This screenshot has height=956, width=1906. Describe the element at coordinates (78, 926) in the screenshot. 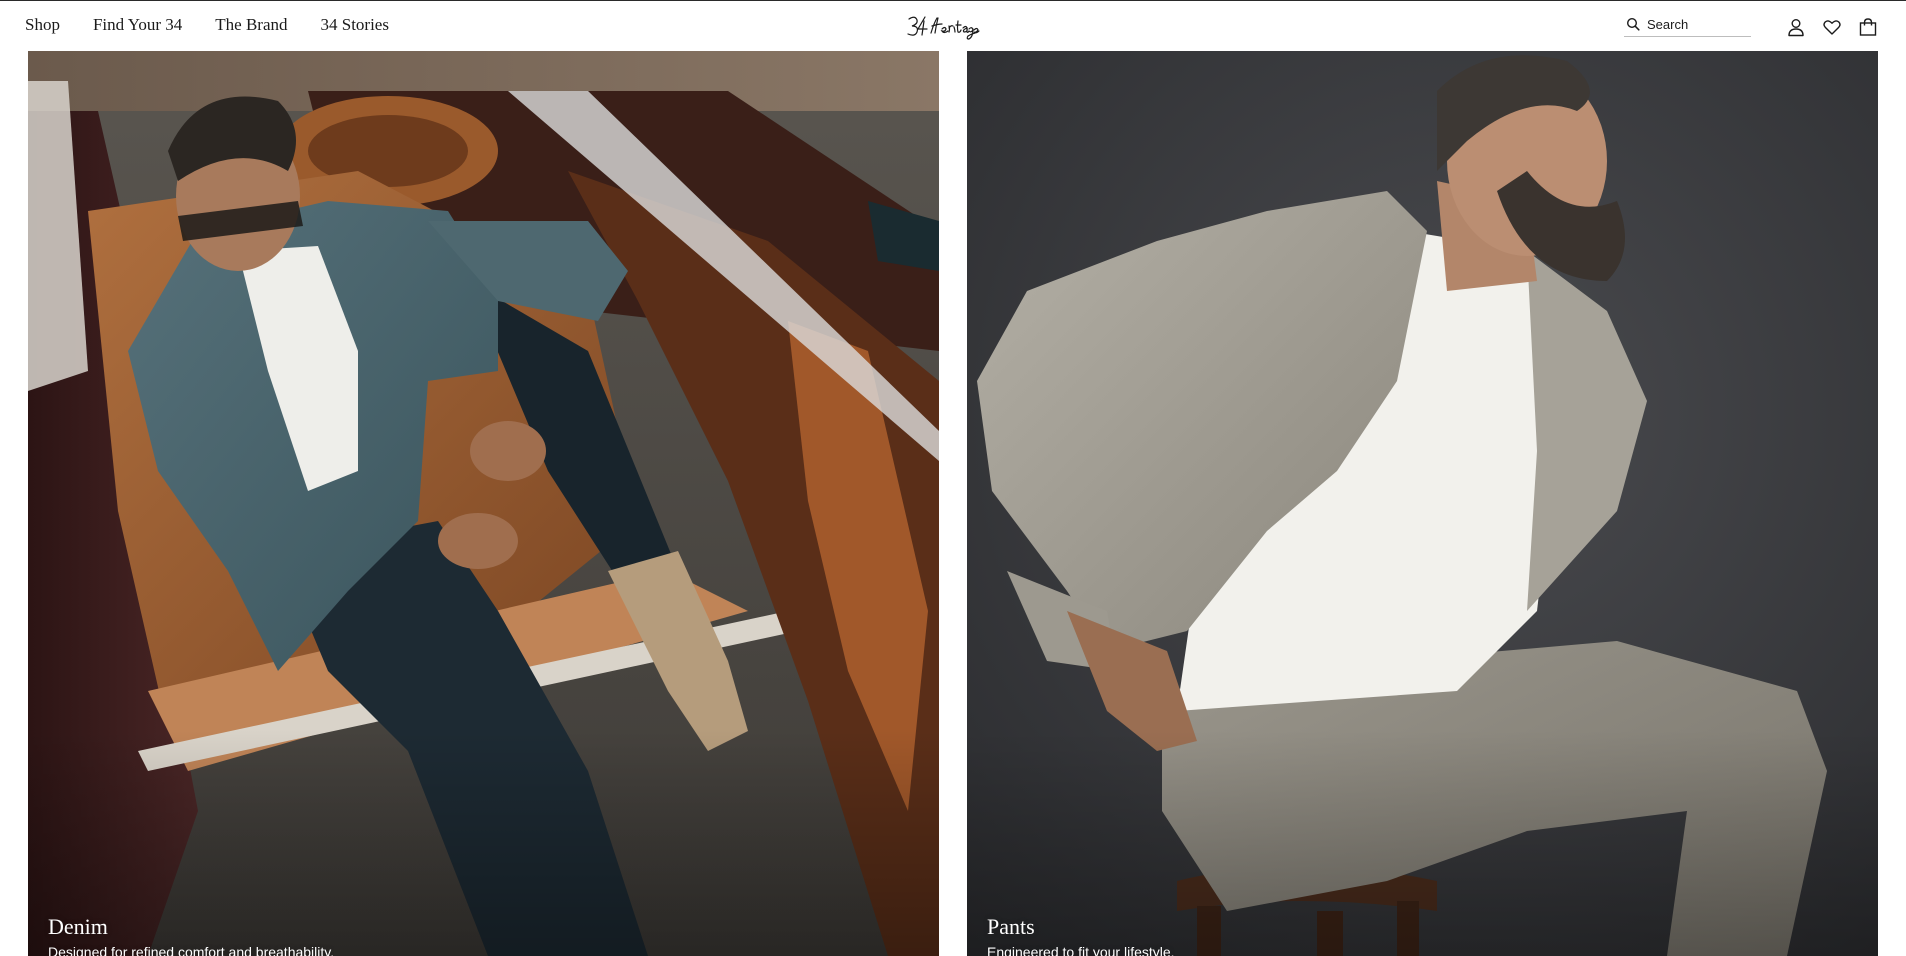

I see `tile-title: Denim` at that location.